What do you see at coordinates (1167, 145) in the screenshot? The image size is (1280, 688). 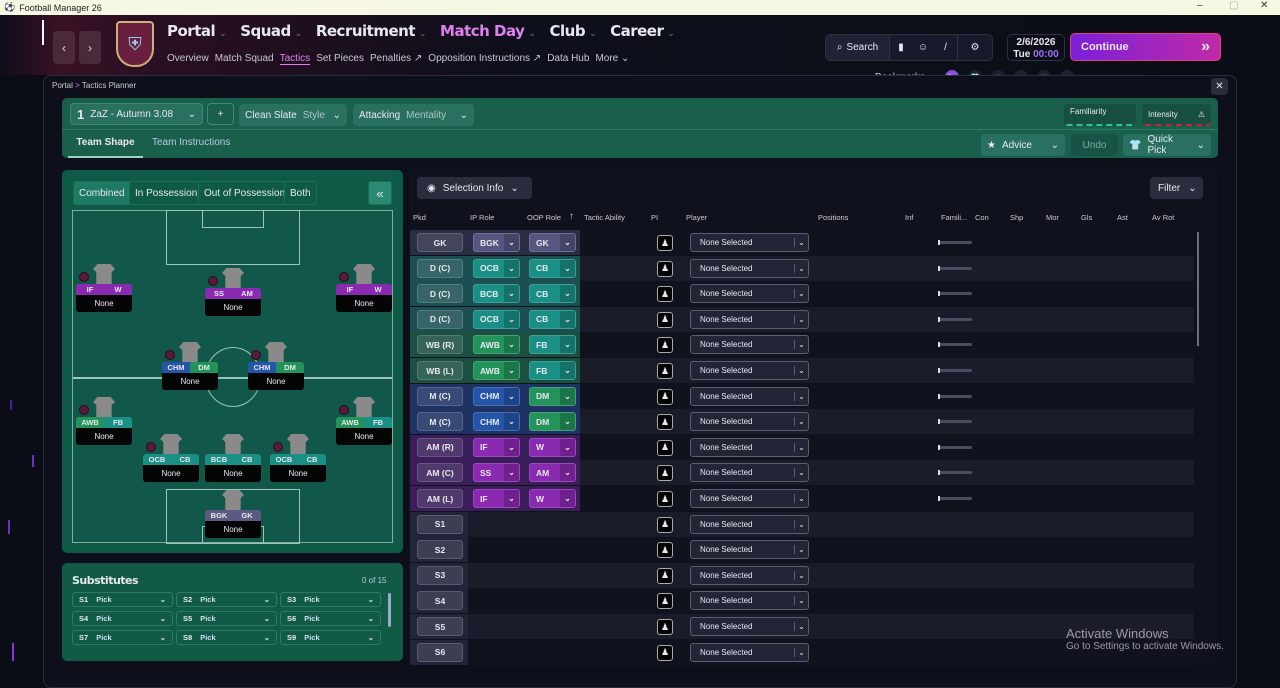 I see `quick-pick-button: 👕 Quick Pick ⌄` at bounding box center [1167, 145].